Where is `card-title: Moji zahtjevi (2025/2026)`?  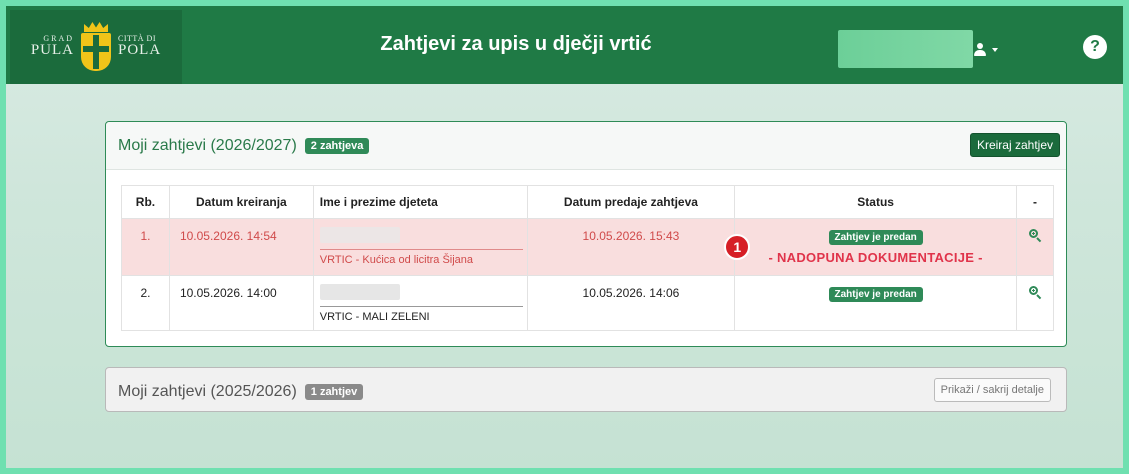 card-title: Moji zahtjevi (2025/2026) is located at coordinates (207, 391).